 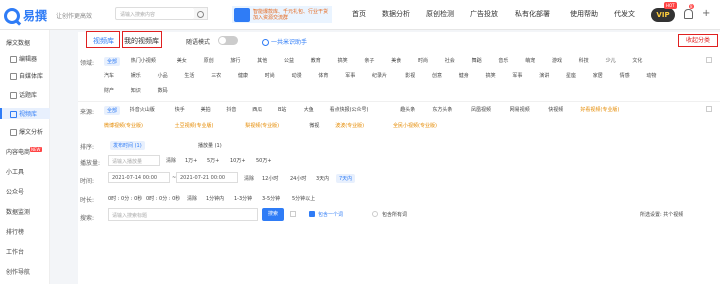 What do you see at coordinates (139, 177) in the screenshot?
I see `date-from-input: 2021-07-14 00:00` at bounding box center [139, 177].